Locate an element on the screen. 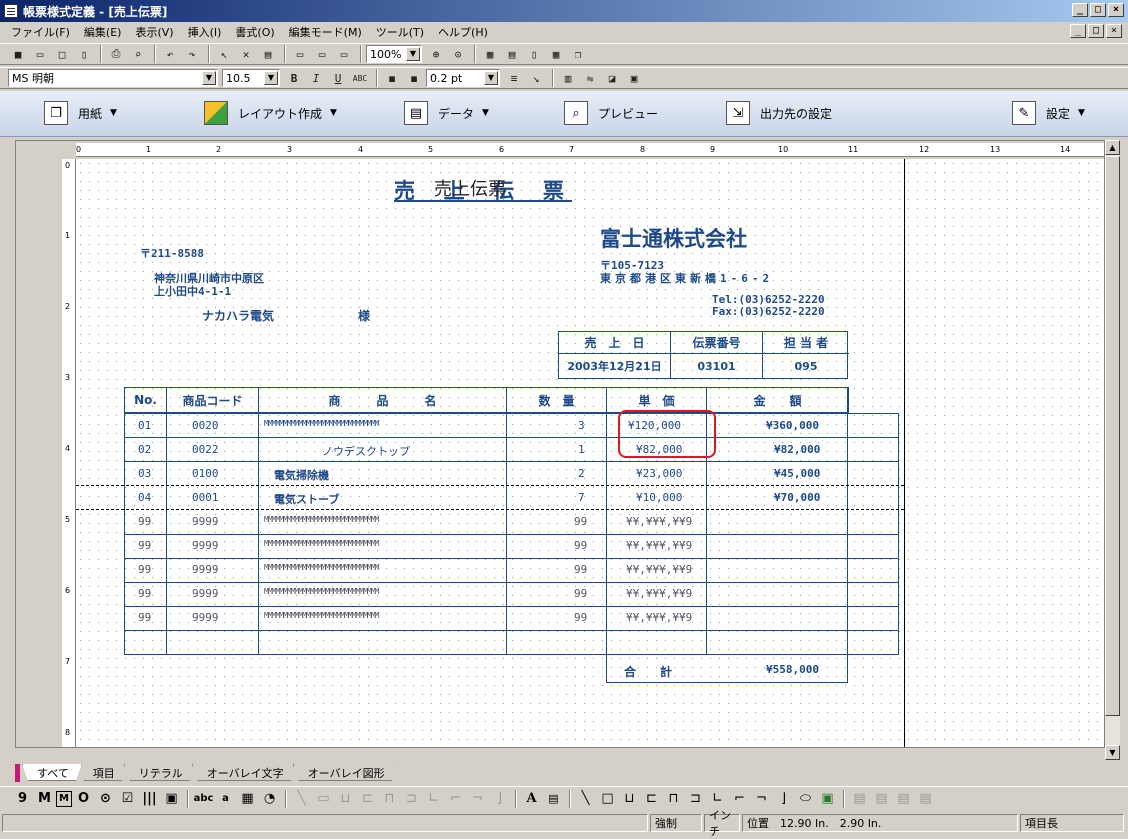 This screenshot has width=1128, height=839. font-name-select: MS 明朝 ▼ is located at coordinates (113, 78).